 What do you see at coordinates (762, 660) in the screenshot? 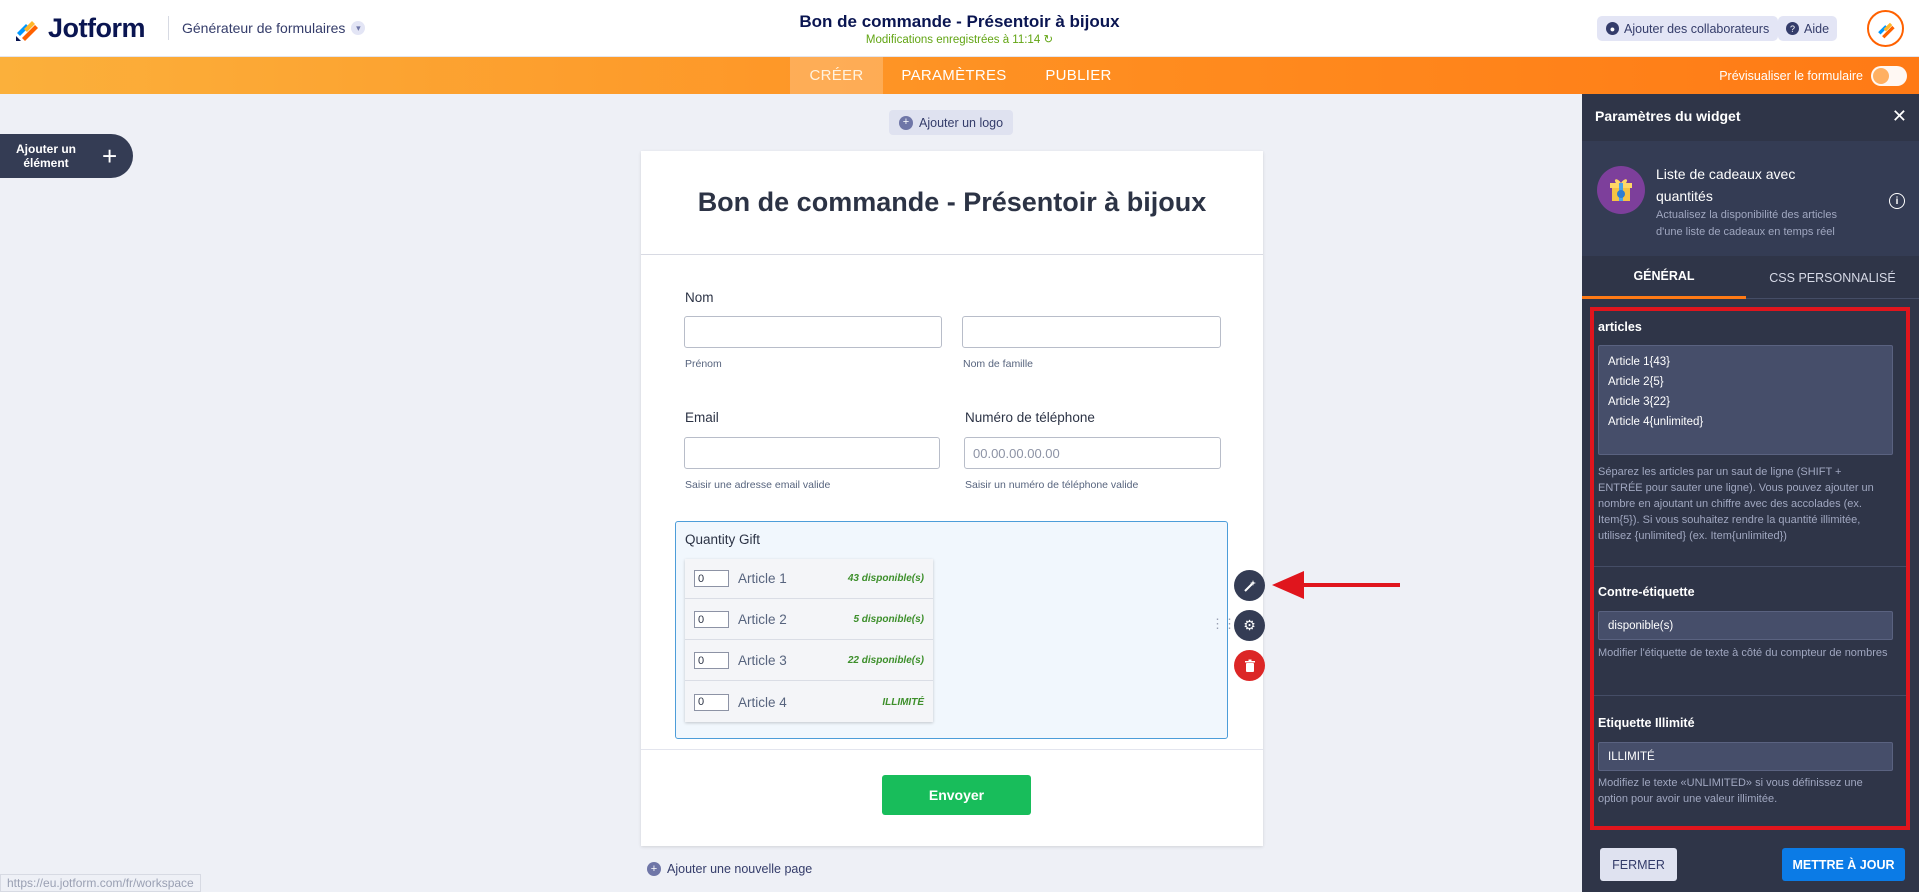
I see `gift-name: Article 3` at bounding box center [762, 660].